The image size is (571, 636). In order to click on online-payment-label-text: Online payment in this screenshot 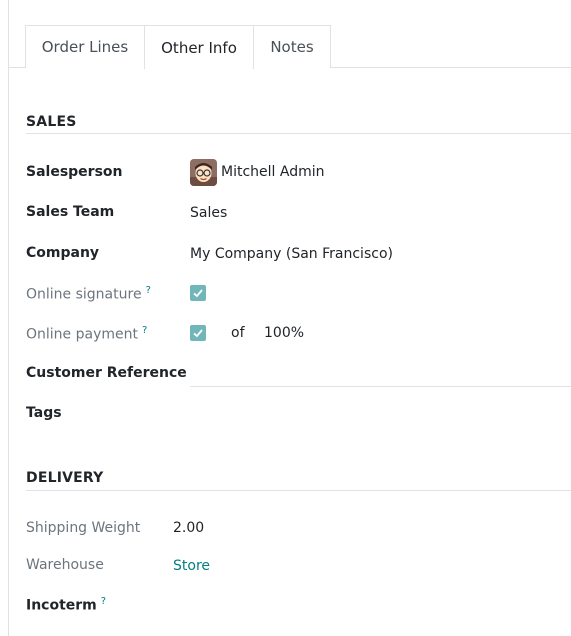, I will do `click(82, 334)`.